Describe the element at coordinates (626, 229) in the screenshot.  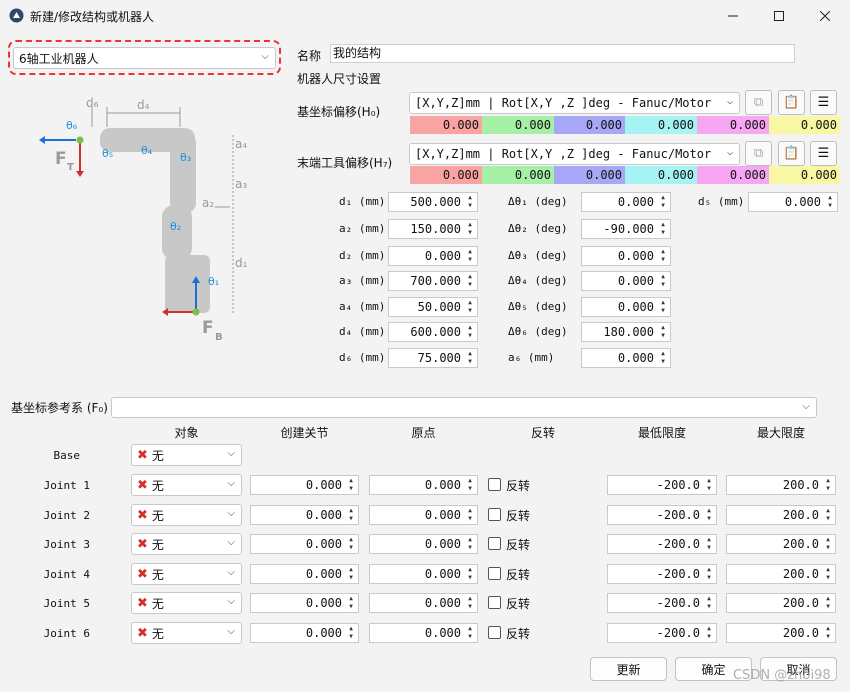
I see `param-field: -90.000 ▲ ▼` at that location.